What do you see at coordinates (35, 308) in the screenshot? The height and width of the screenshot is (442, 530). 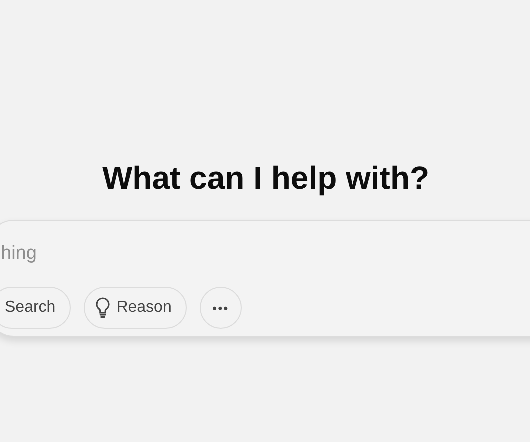 I see `search-button: Search` at bounding box center [35, 308].